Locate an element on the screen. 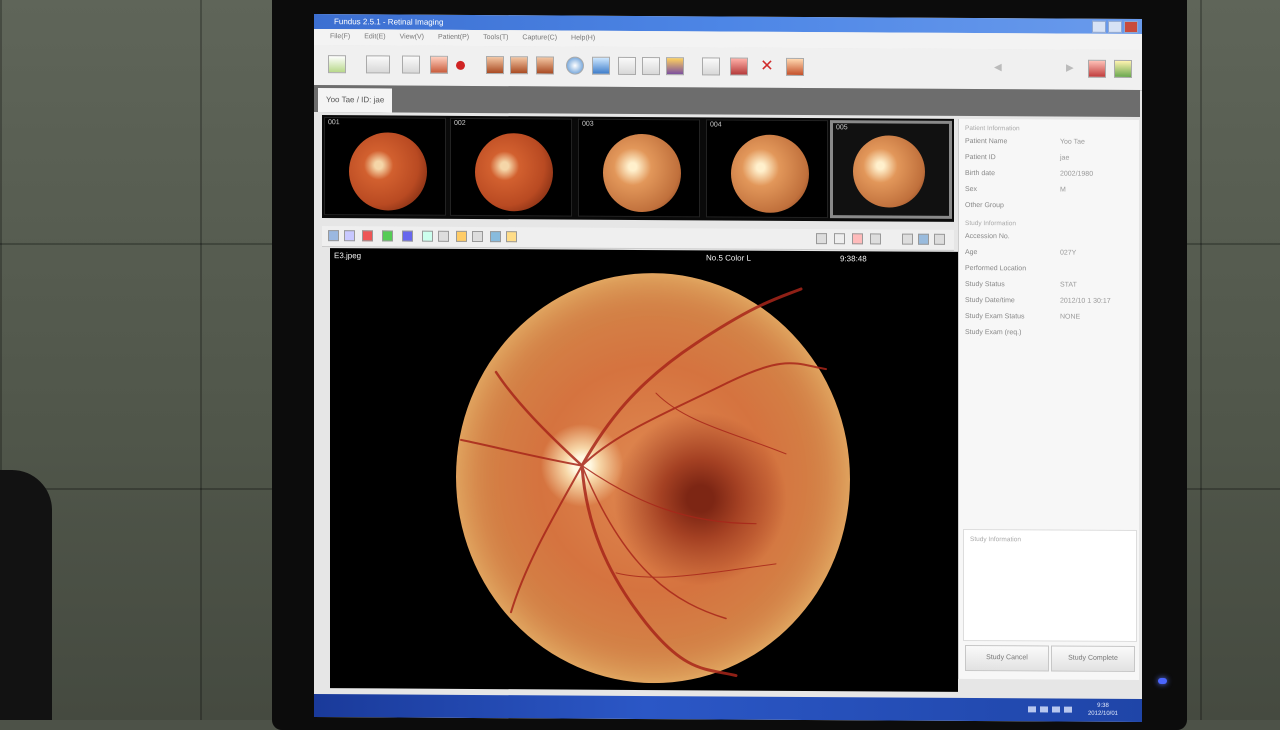  info-row: Age 027Y is located at coordinates (1049, 253).